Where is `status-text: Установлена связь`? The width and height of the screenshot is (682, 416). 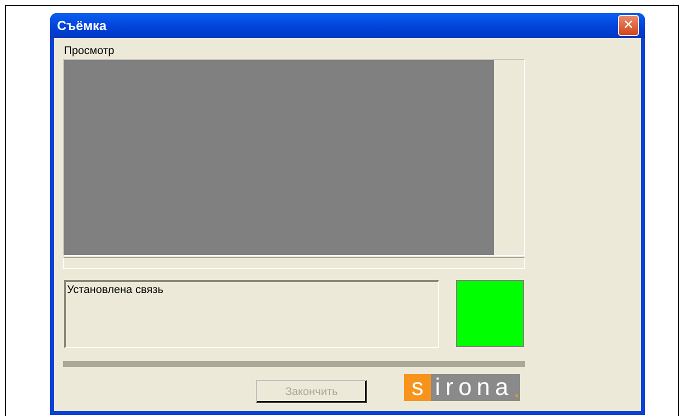
status-text: Установлена связь is located at coordinates (251, 314).